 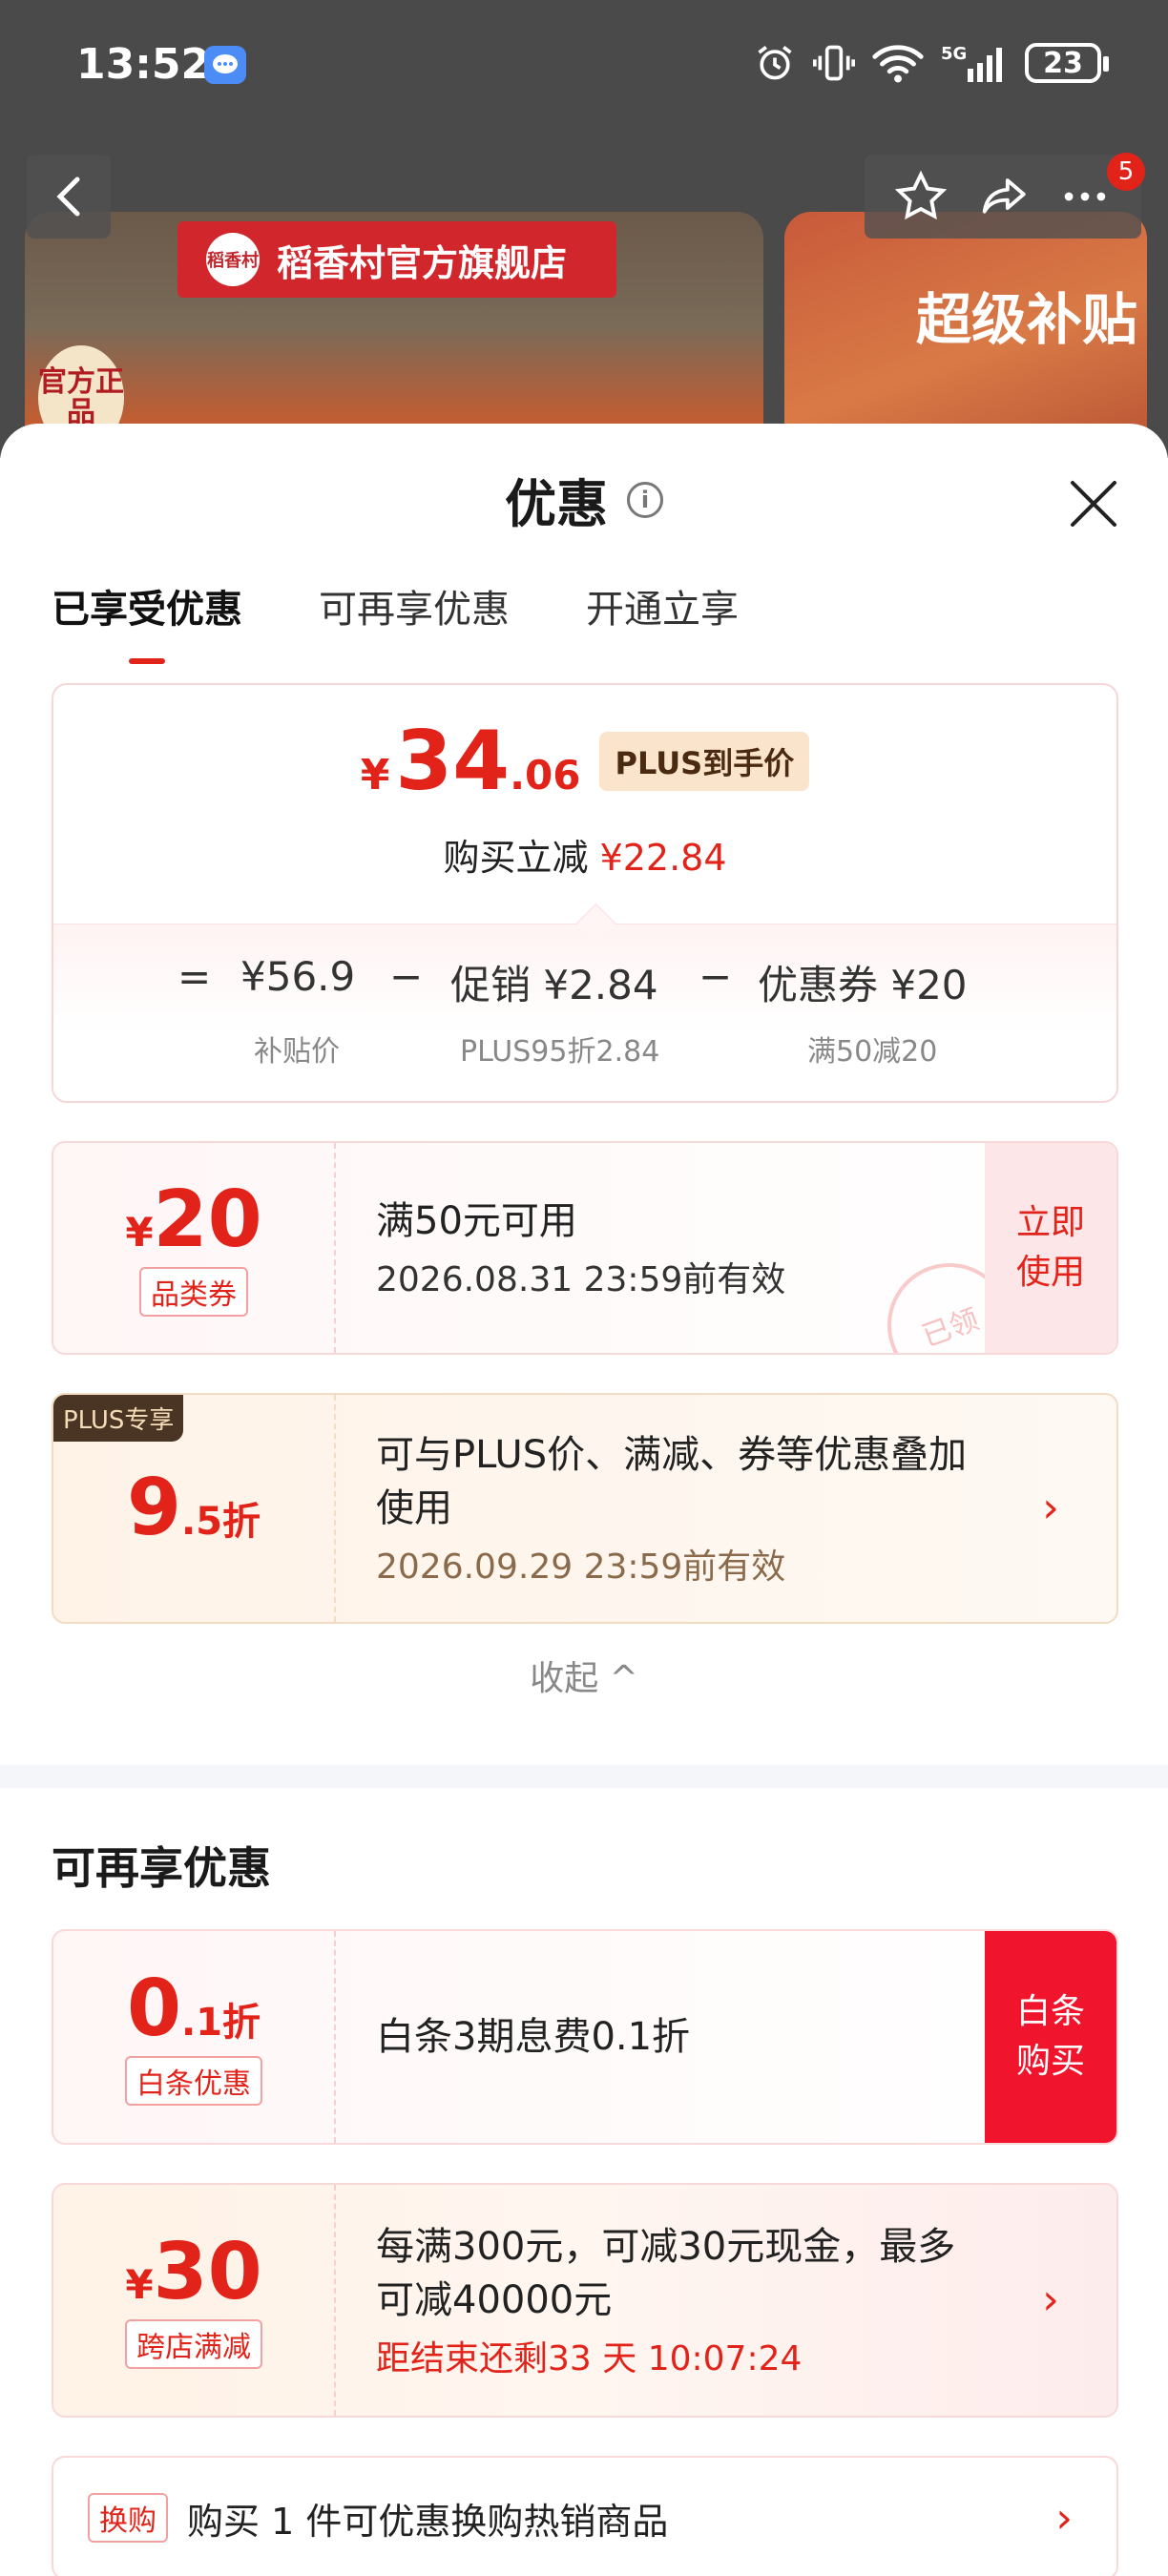 I want to click on plus-description: 可与PLUS价、满减、券等优惠叠加使用, so click(x=672, y=1481).